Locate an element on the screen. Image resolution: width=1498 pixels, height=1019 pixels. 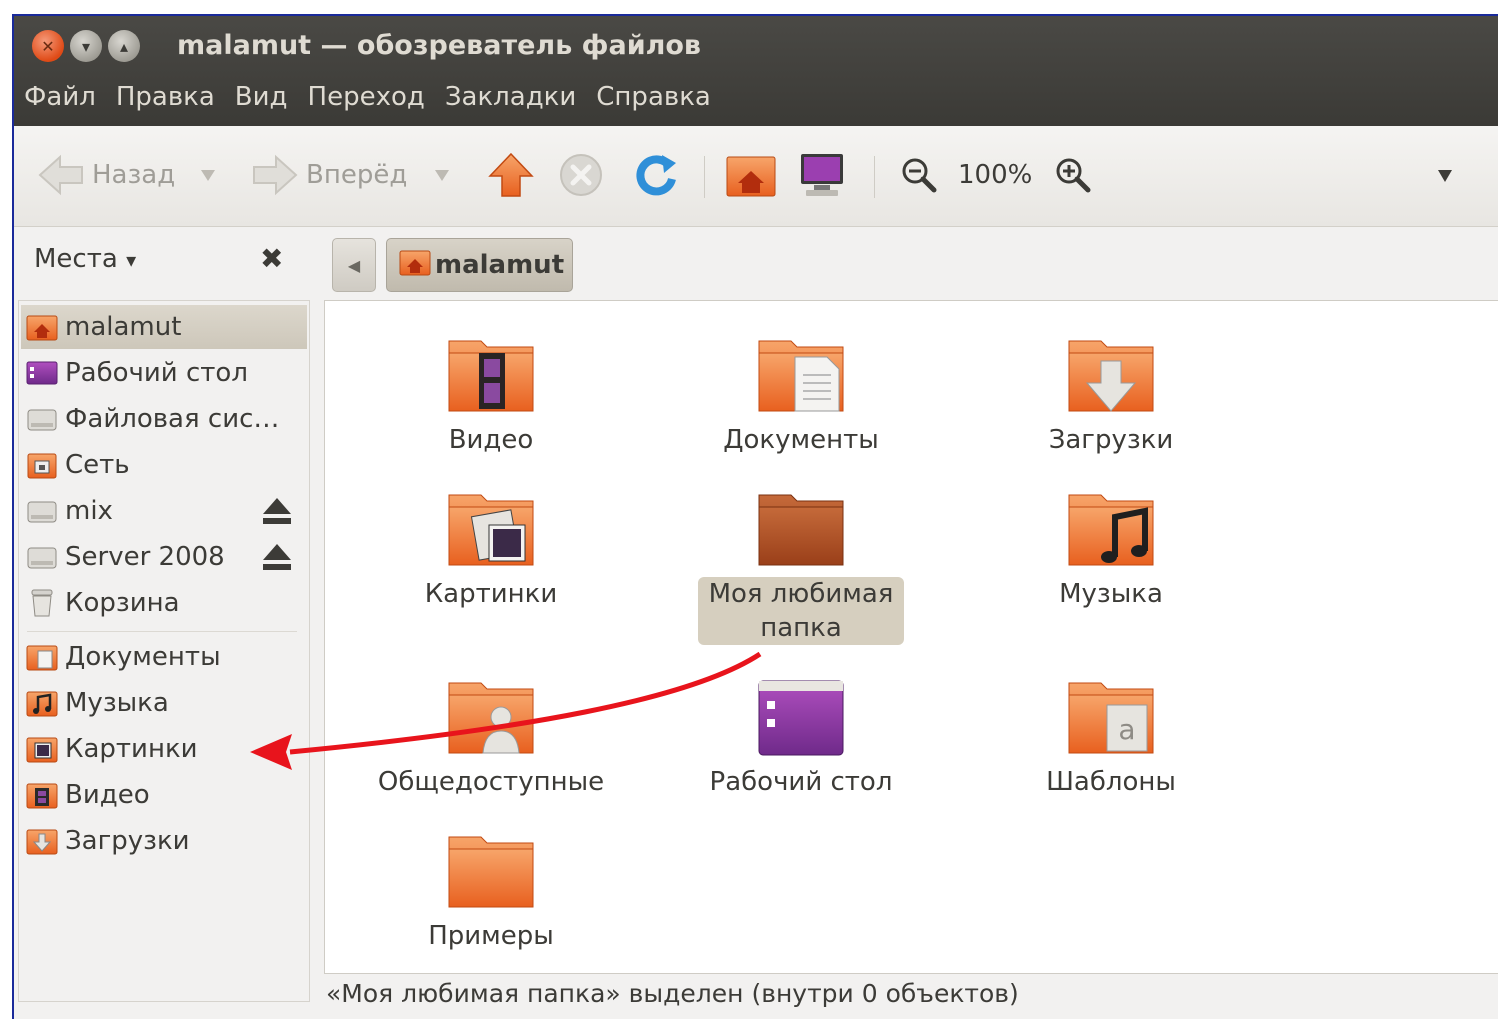
file-item-label: Картинки is located at coordinates (491, 594).